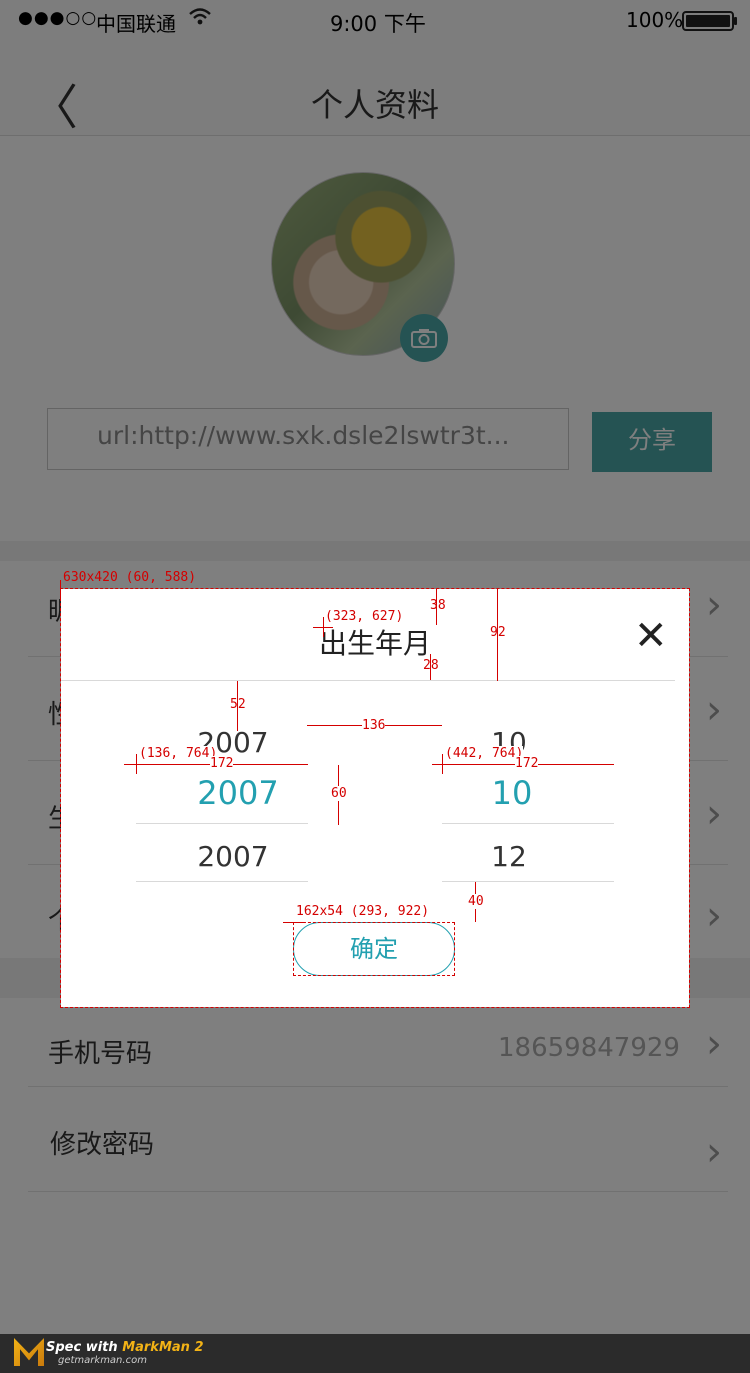 This screenshot has height=1373, width=750. What do you see at coordinates (476, 901) in the screenshot?
I see `spec-btn-gap: 40` at bounding box center [476, 901].